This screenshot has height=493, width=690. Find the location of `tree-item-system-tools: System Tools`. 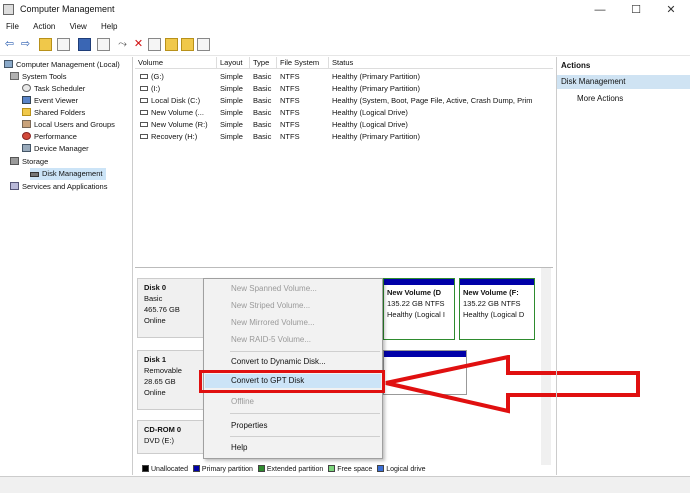

tree-item-system-tools: System Tools is located at coordinates (38, 77).